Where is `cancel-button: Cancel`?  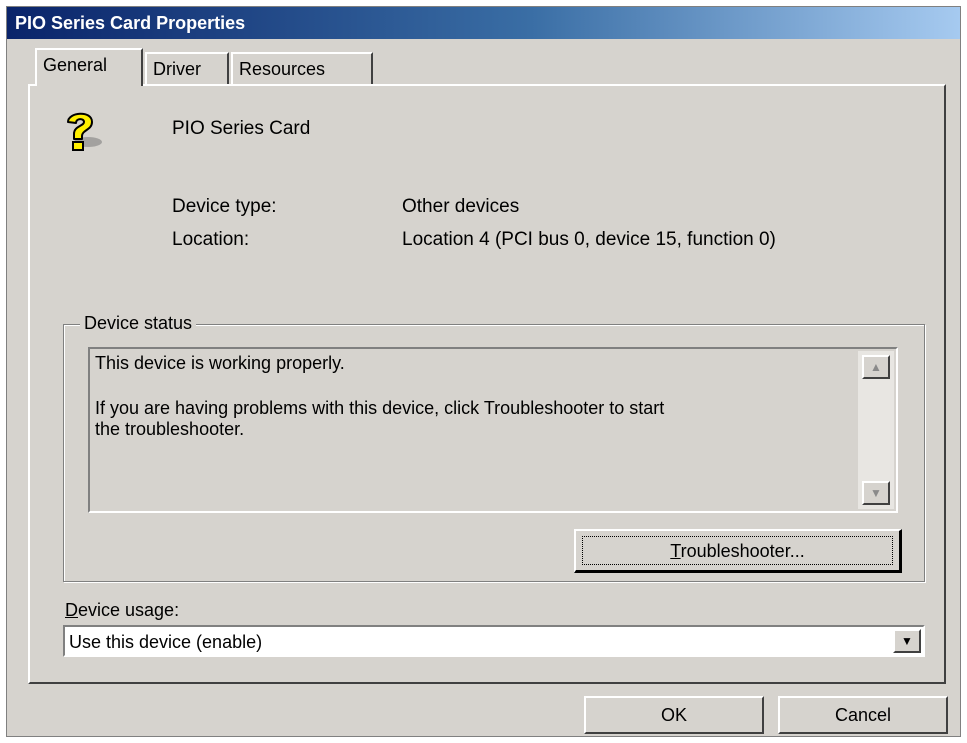
cancel-button: Cancel is located at coordinates (863, 715).